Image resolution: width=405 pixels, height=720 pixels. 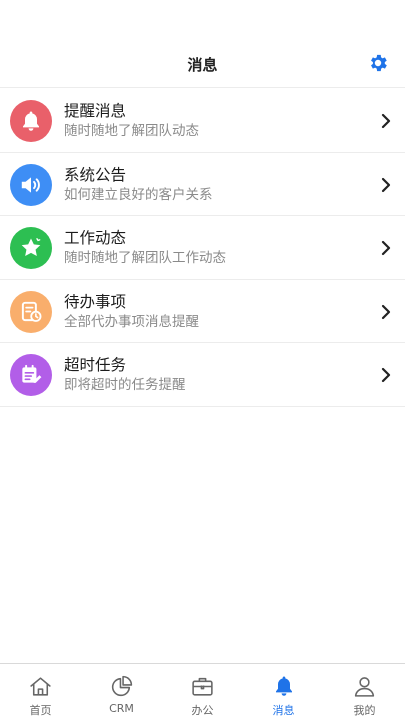 I want to click on home-icon, so click(x=41, y=686).